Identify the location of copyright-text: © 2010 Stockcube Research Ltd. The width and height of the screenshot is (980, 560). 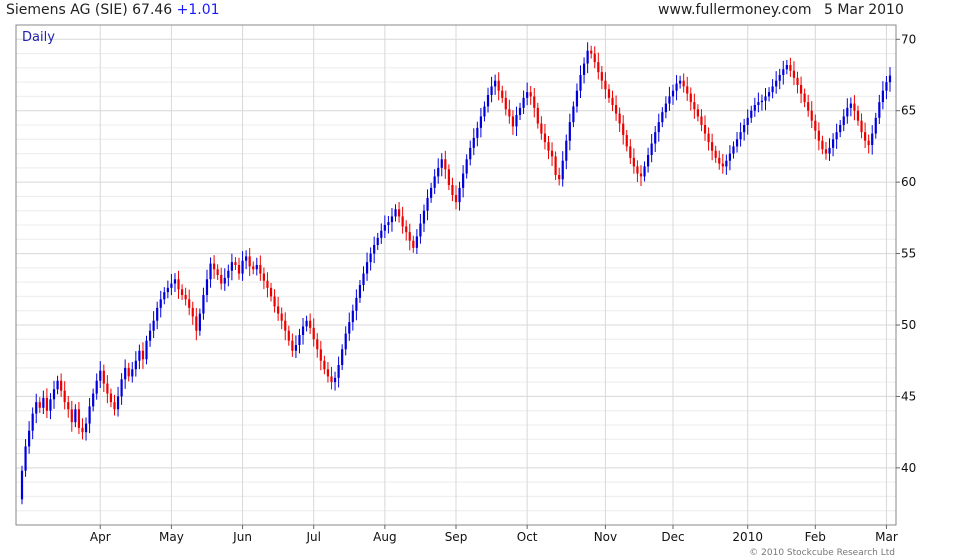
(822, 553).